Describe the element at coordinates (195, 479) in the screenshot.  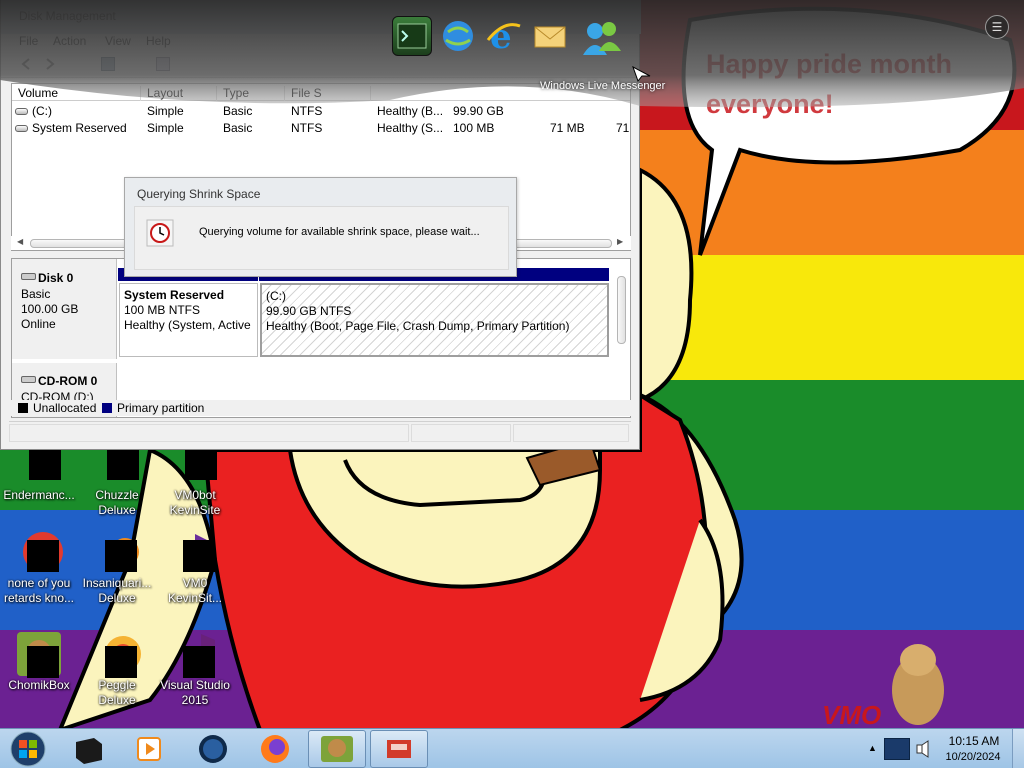
I see `desktop-icon-vm0bot-kevinsite: VM0bot KevinSite` at that location.